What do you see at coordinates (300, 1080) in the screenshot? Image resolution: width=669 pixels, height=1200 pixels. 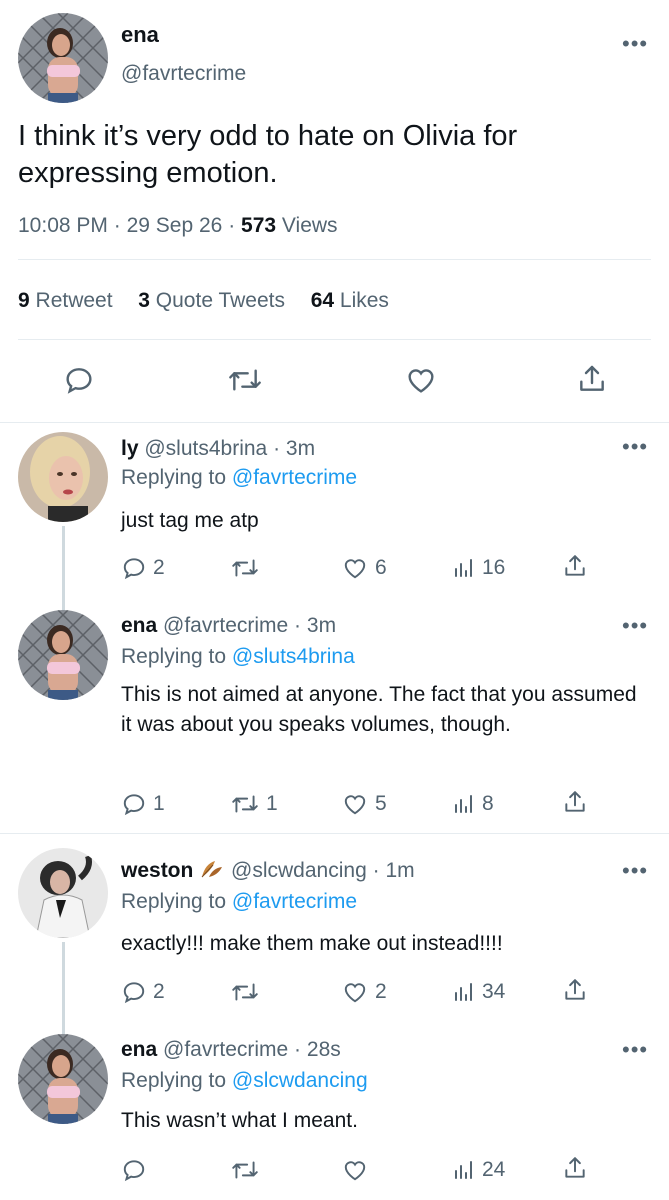 I see `replying-to-handle: @slcwdancing` at bounding box center [300, 1080].